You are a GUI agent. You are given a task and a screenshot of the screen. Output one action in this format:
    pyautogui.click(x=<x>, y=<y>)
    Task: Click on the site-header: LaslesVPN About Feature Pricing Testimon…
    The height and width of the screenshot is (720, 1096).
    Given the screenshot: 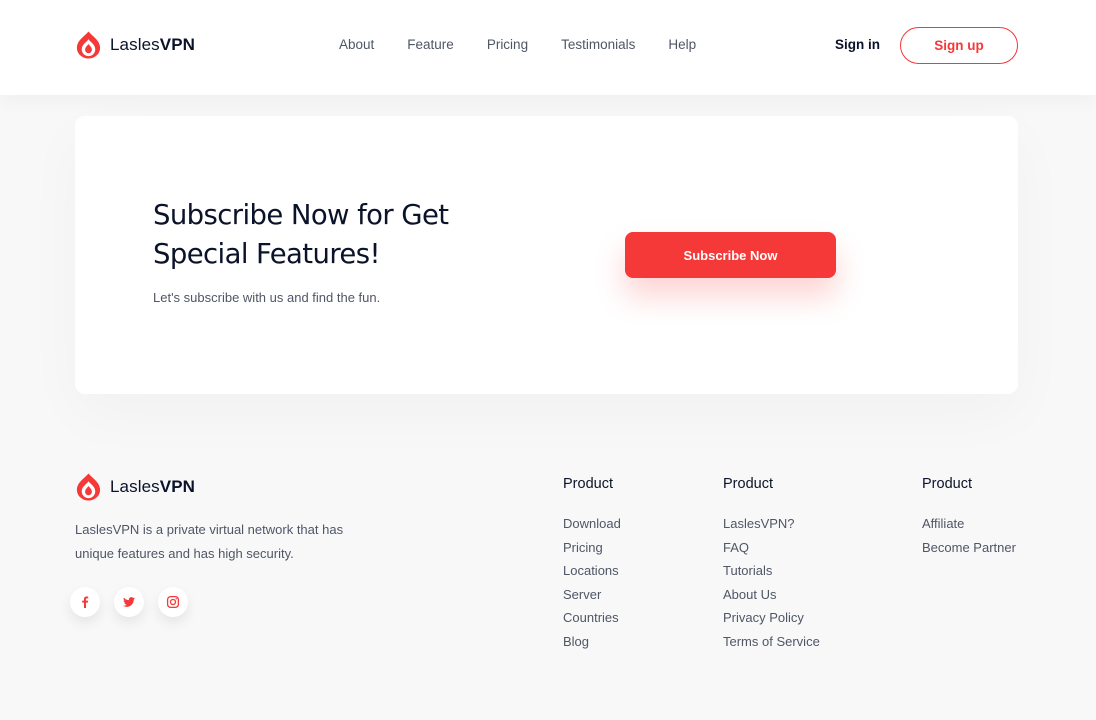 What is the action you would take?
    pyautogui.click(x=548, y=47)
    